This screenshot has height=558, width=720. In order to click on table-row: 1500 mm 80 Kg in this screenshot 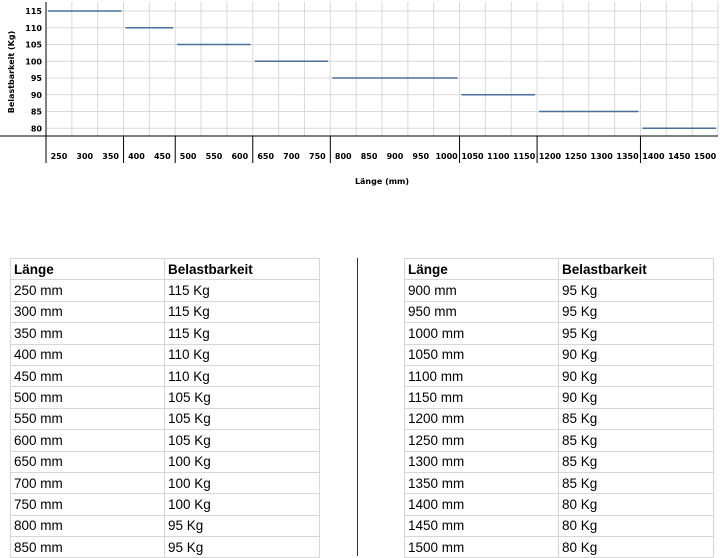, I will do `click(559, 547)`.